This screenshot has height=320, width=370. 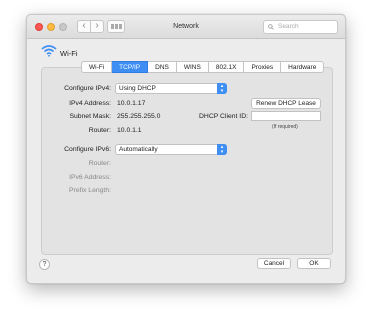 I want to click on configure-ipv6-select: Automatically ▴ ▾, so click(x=171, y=149).